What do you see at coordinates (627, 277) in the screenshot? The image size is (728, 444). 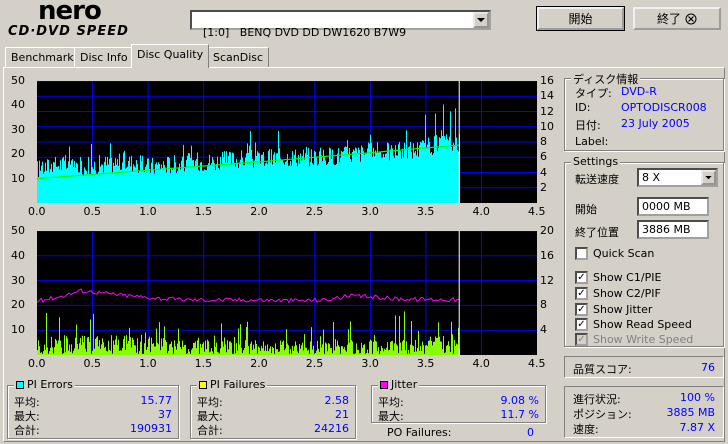 I see `show-pie-label: Show C1/PIE` at bounding box center [627, 277].